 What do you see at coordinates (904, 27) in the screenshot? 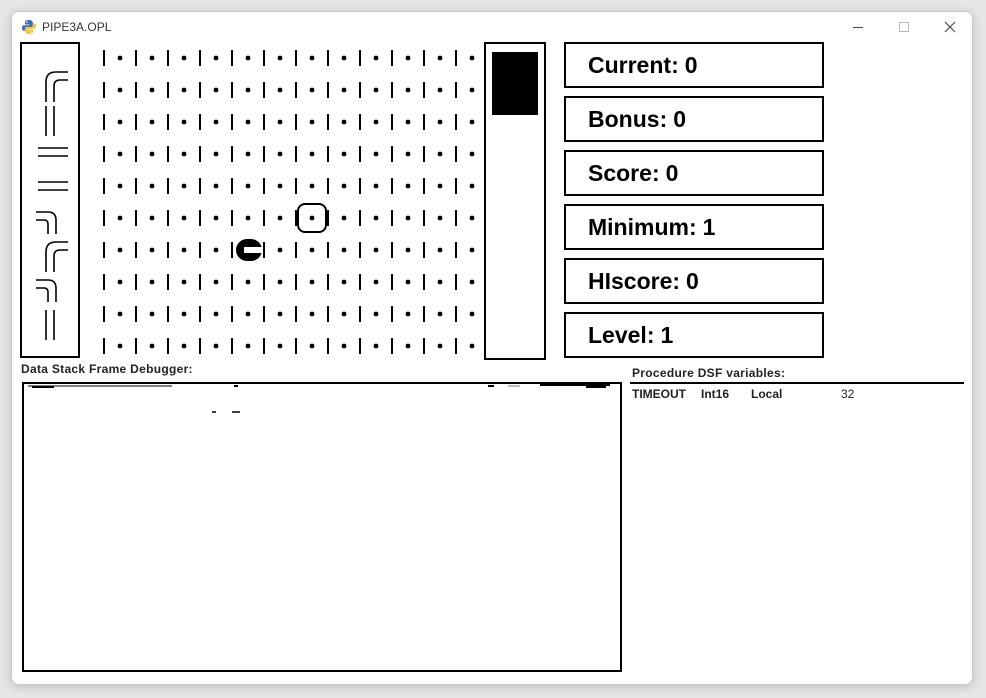
I see `maximize-button` at bounding box center [904, 27].